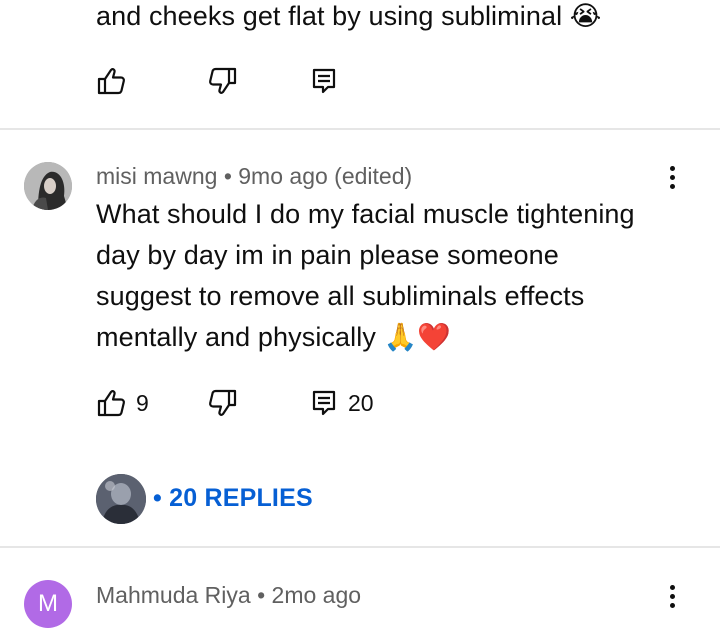 The image size is (720, 628). I want to click on reply-count: 20, so click(361, 402).